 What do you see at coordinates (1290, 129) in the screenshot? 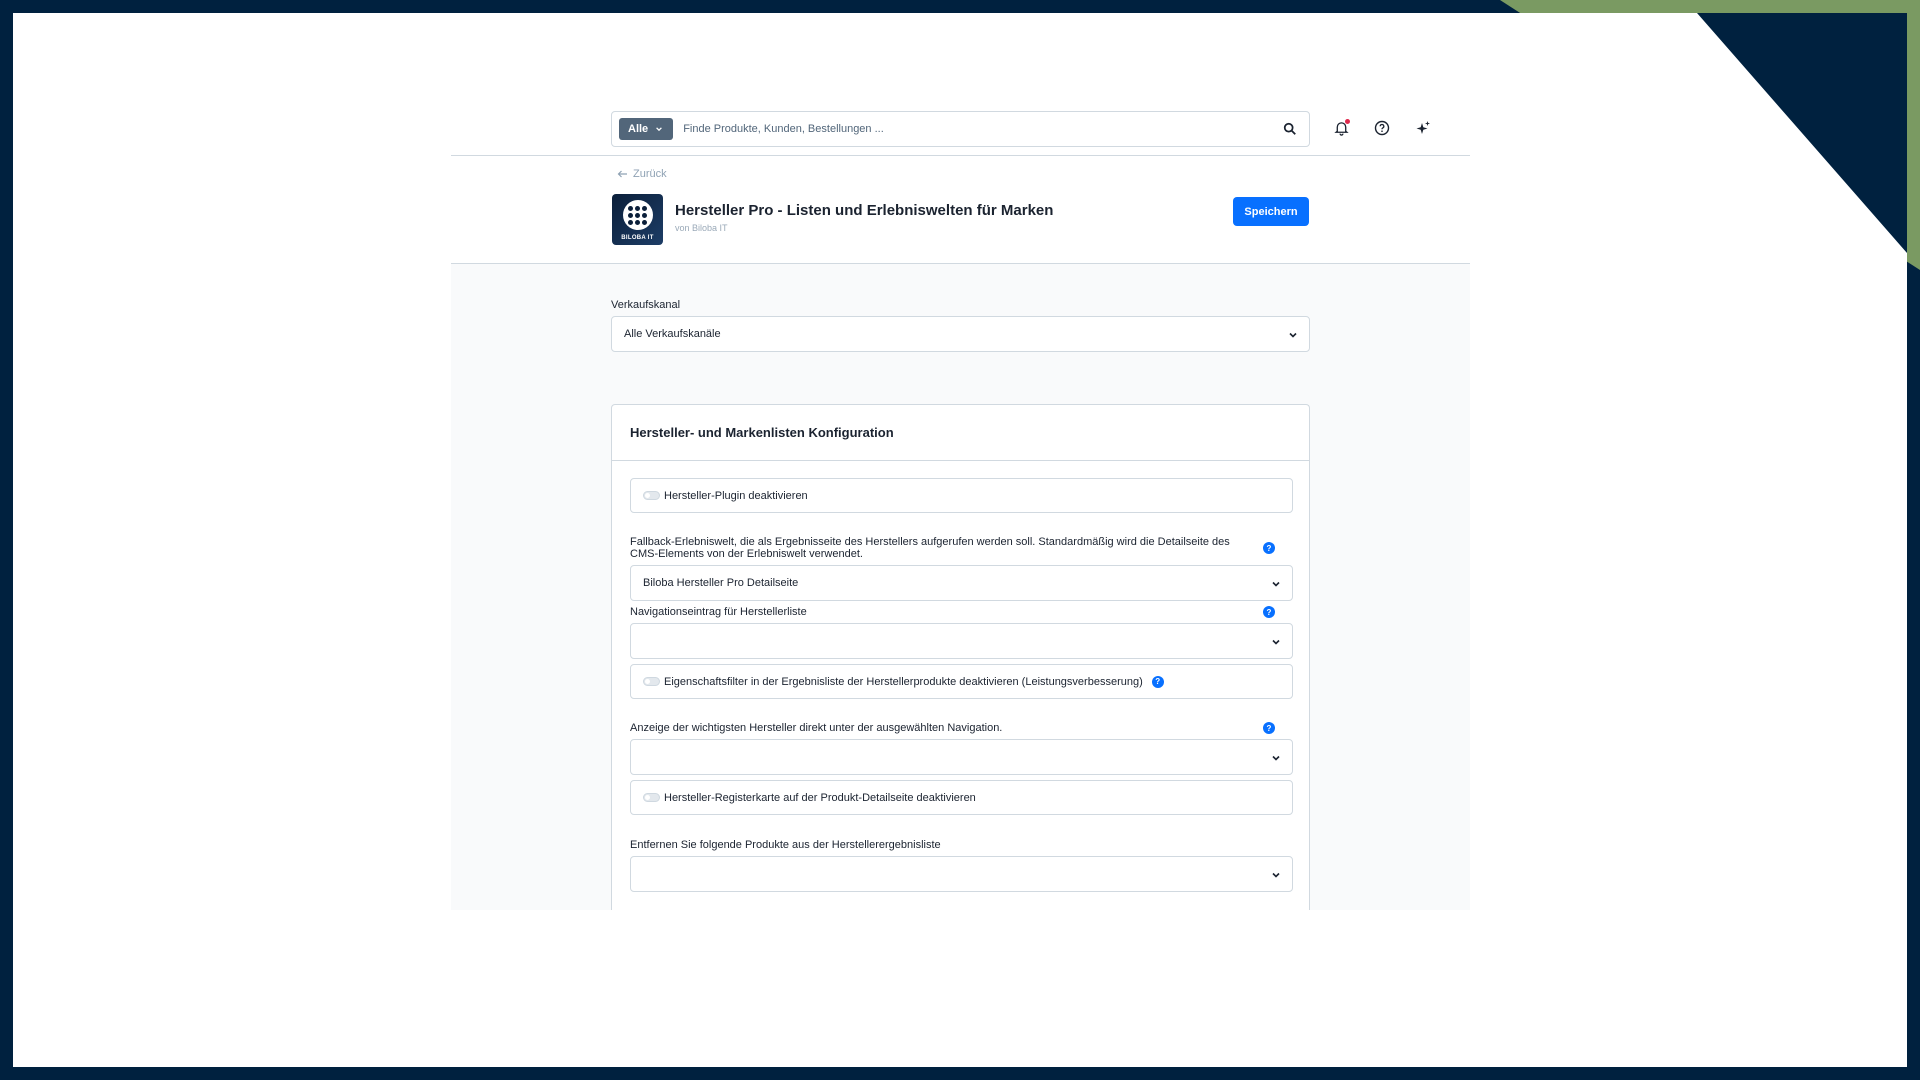
I see `search-icon` at bounding box center [1290, 129].